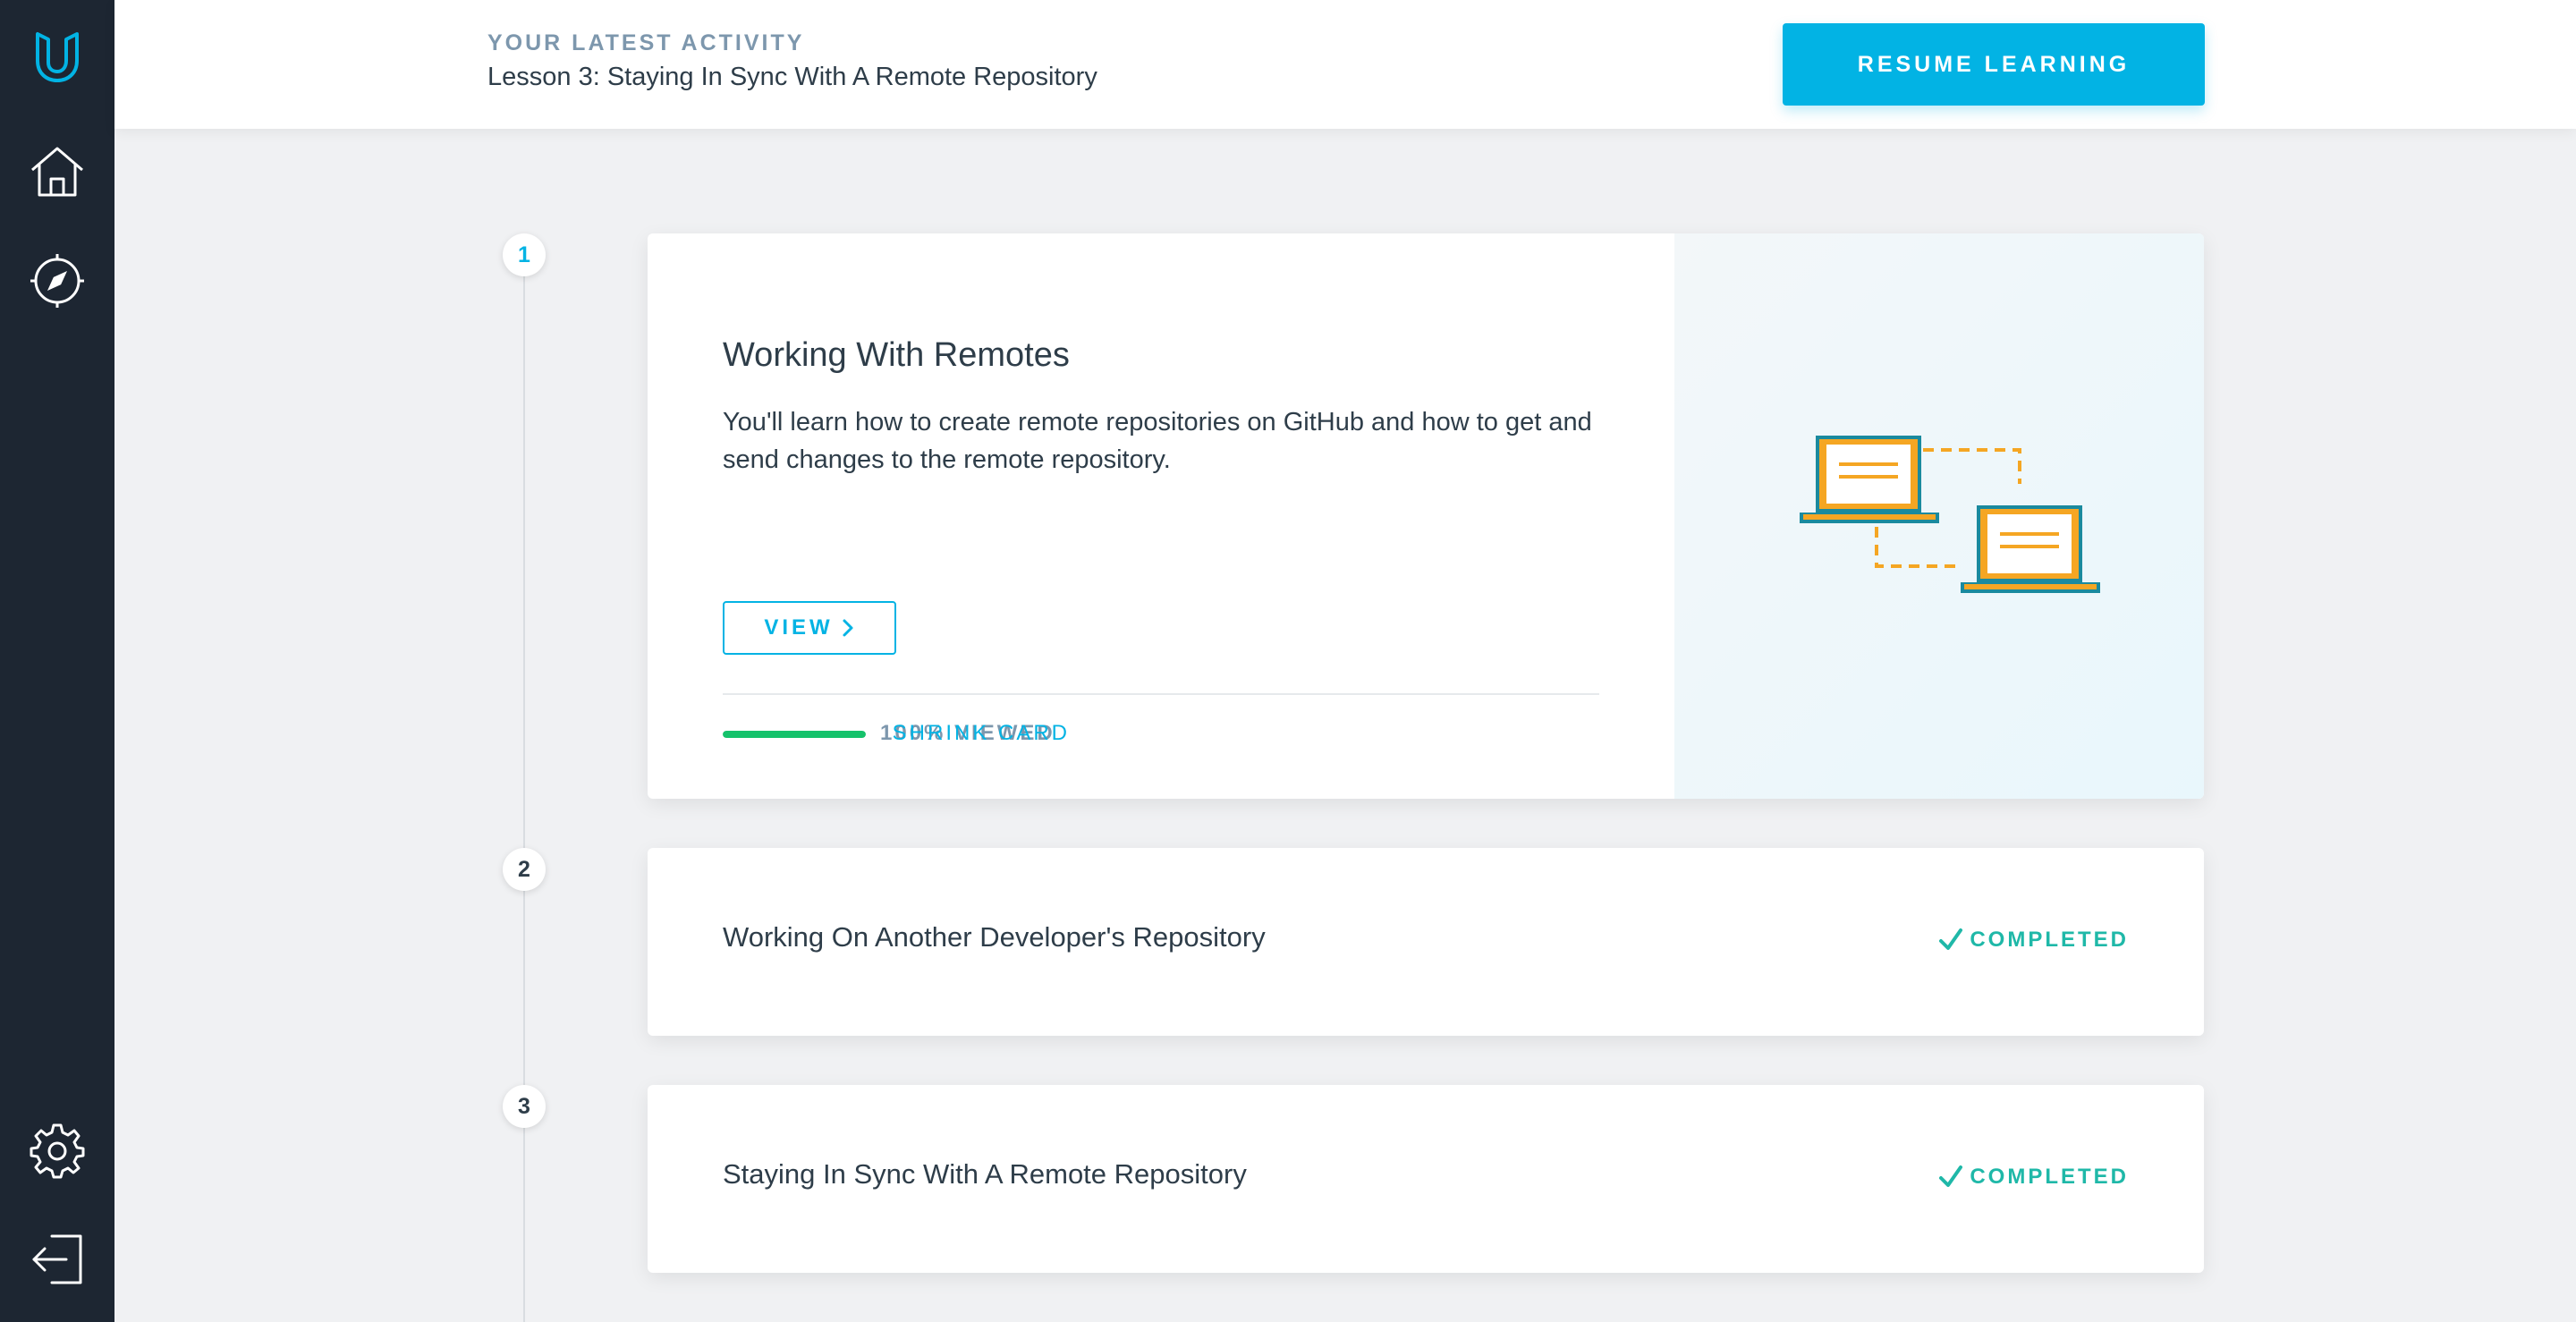 The width and height of the screenshot is (2576, 1322). Describe the element at coordinates (799, 628) in the screenshot. I see `view-button-label: VIEW` at that location.